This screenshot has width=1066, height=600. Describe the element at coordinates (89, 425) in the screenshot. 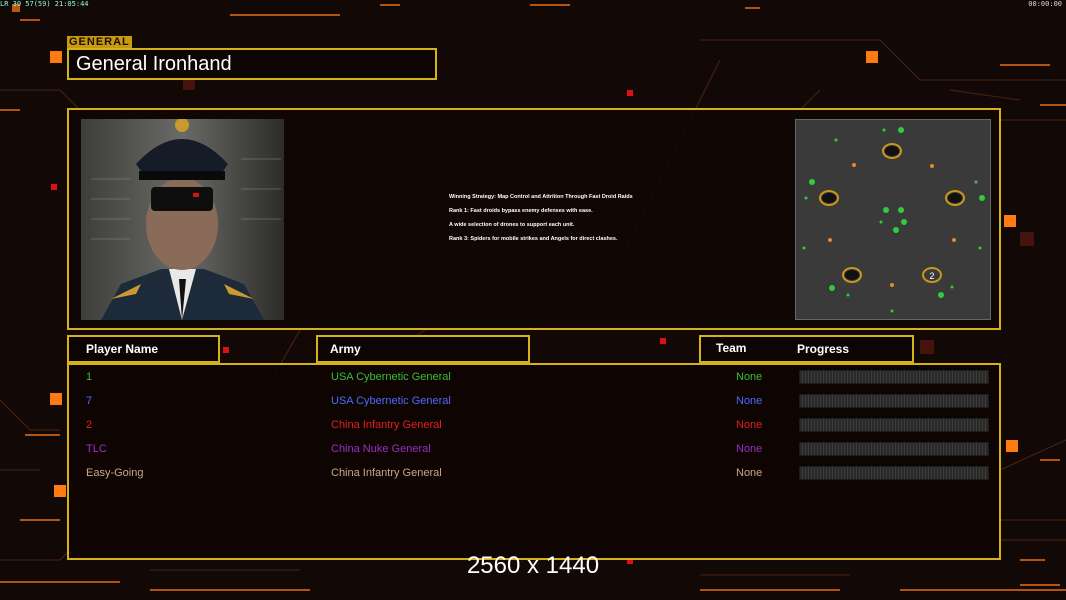

I see `player-name: 2` at that location.